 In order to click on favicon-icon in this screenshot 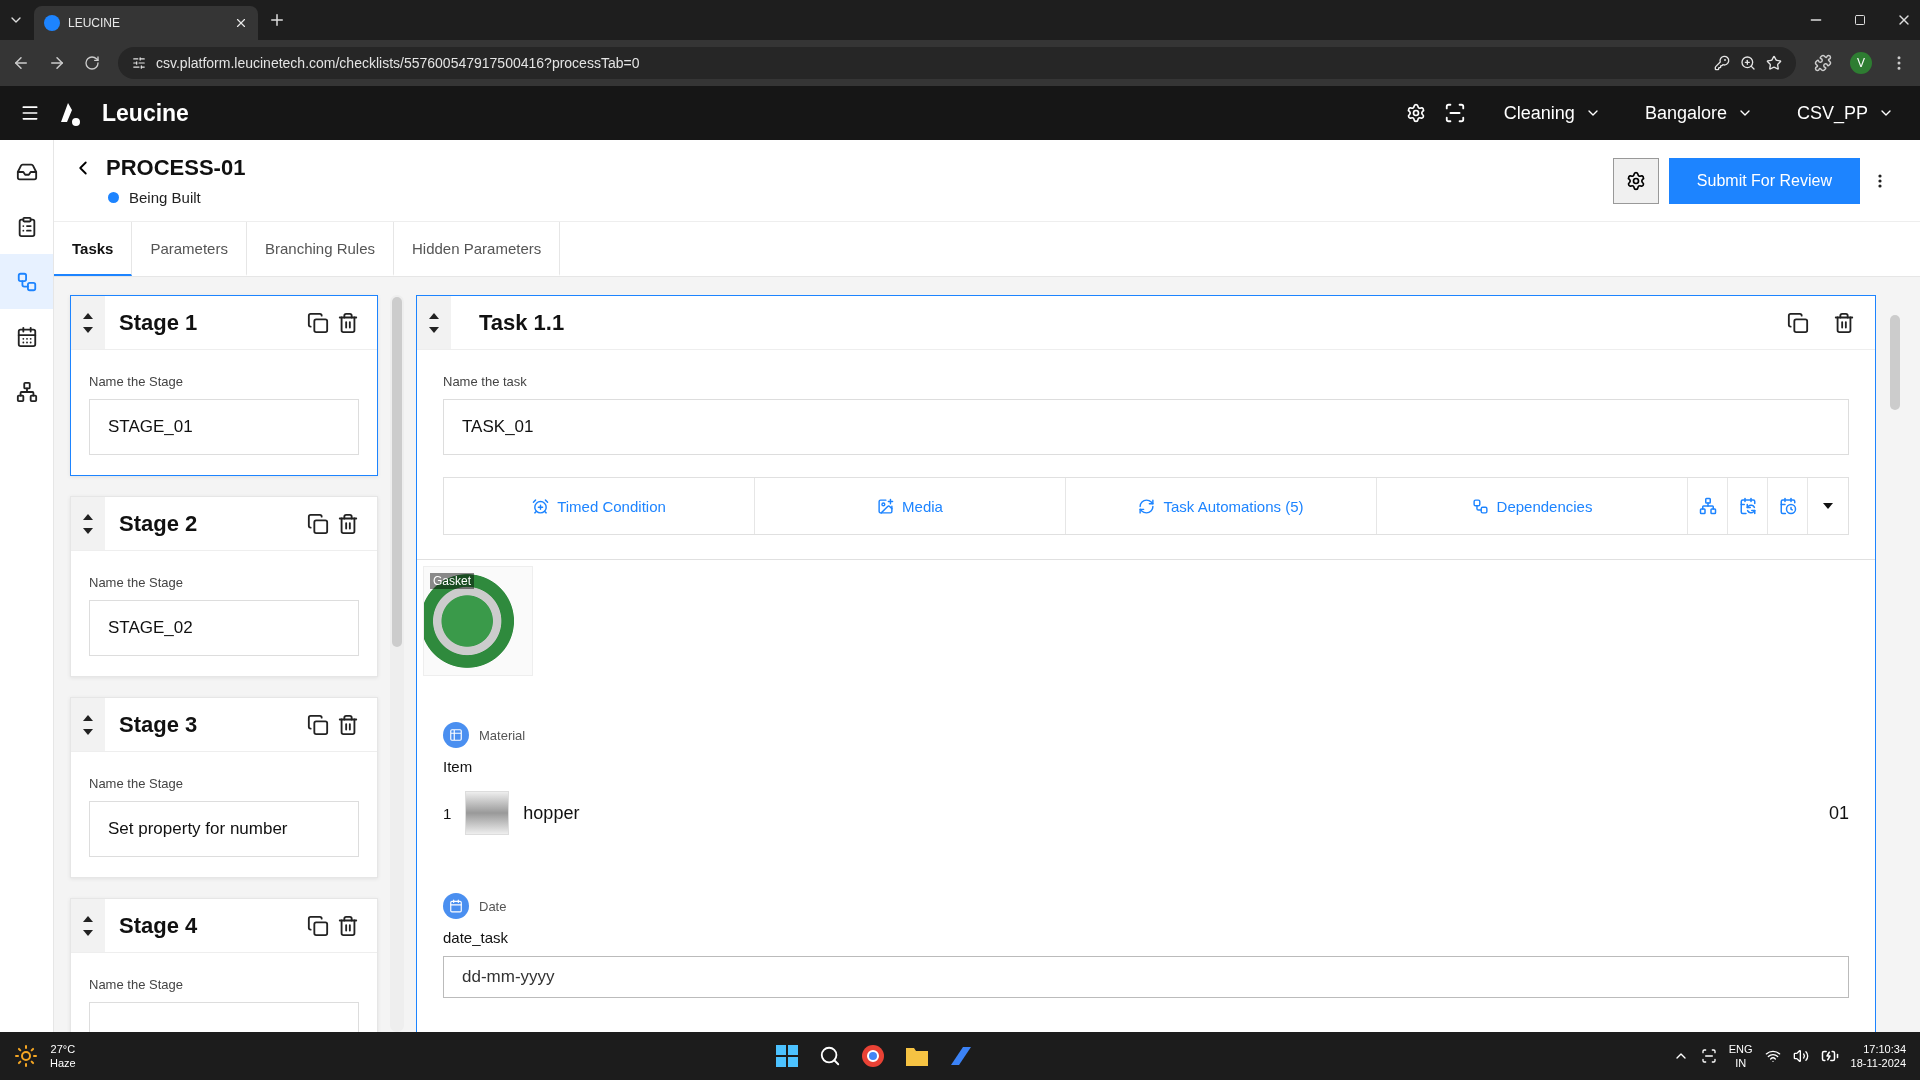, I will do `click(52, 23)`.